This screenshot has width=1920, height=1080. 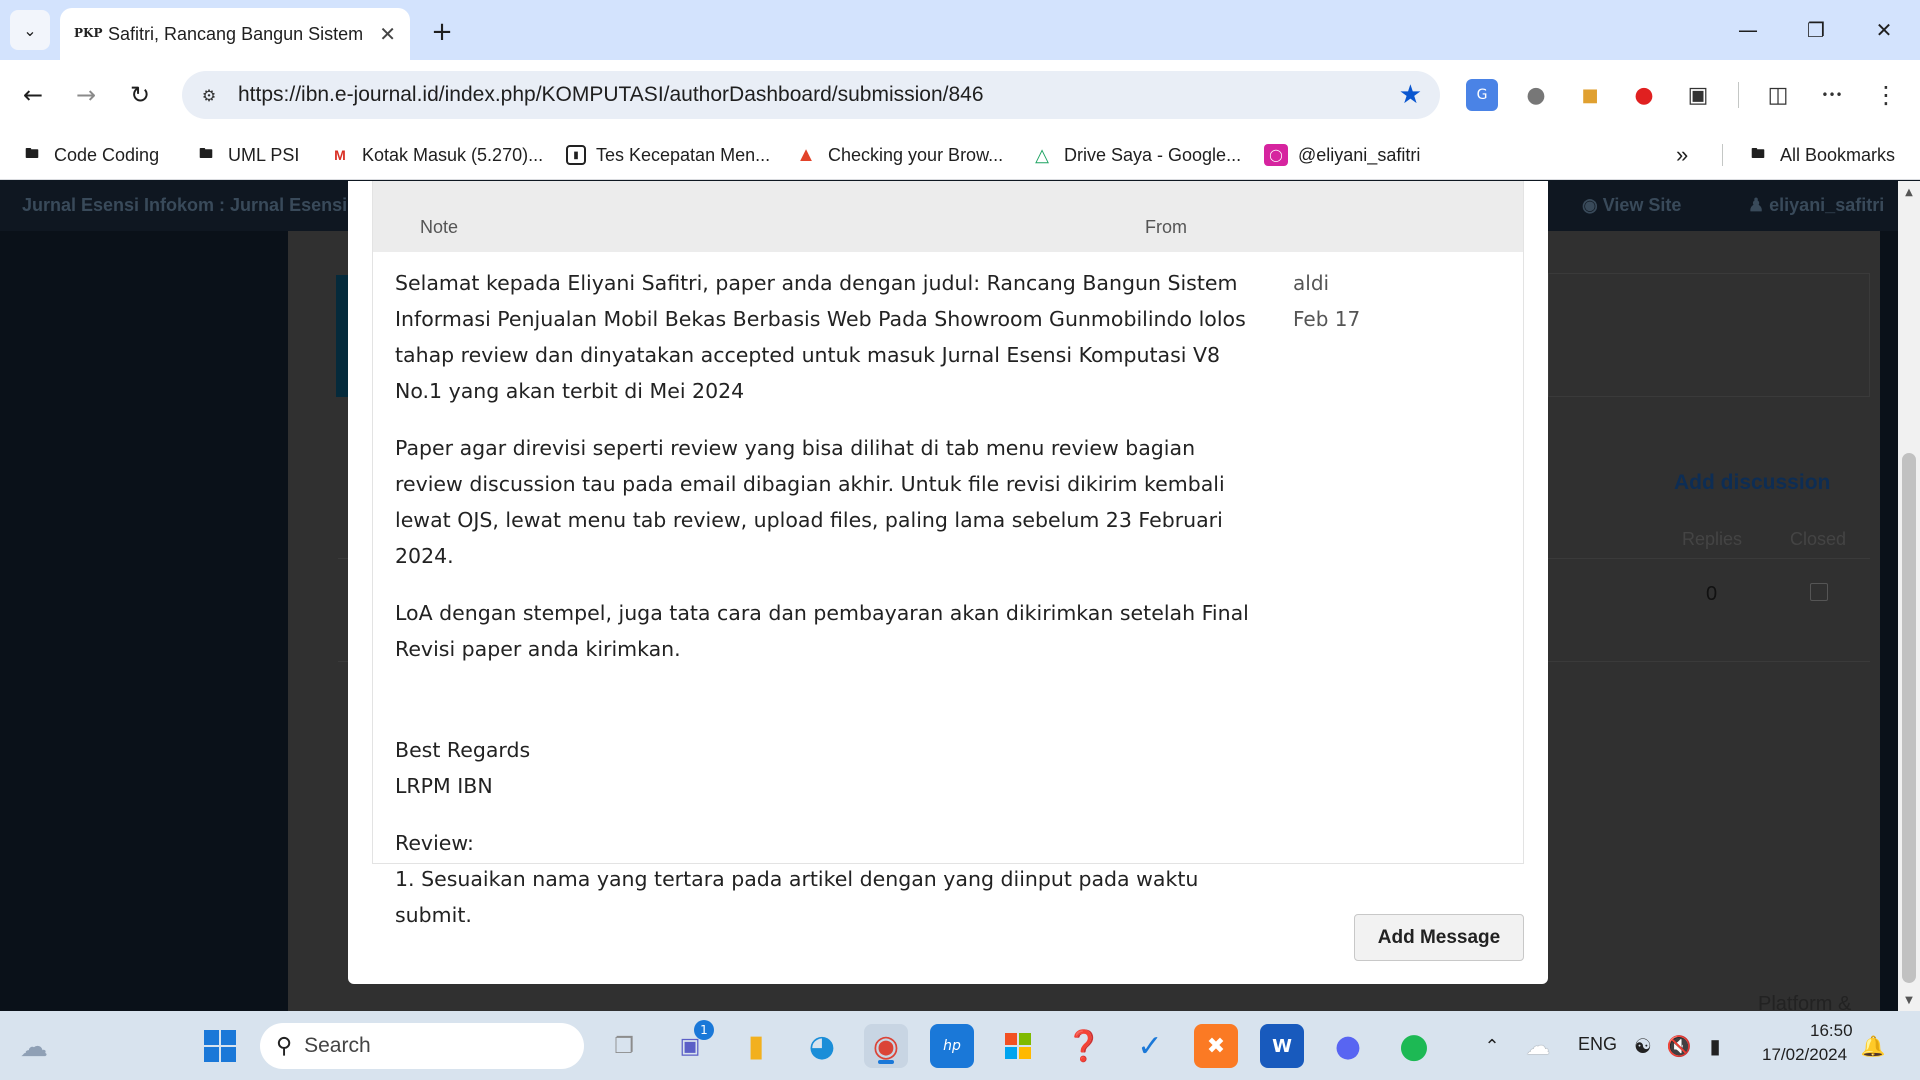 I want to click on pkp-favicon-icon: PKP, so click(x=88, y=33).